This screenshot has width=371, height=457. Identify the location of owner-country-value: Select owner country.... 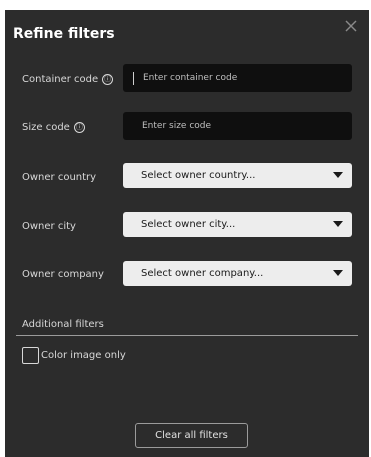
(198, 175).